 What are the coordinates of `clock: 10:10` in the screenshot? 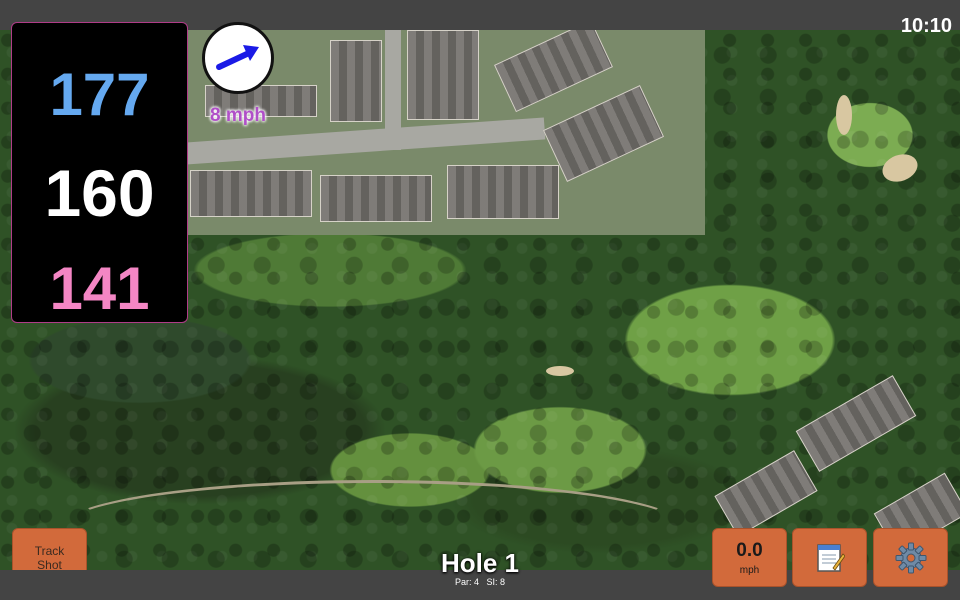 It's located at (926, 26).